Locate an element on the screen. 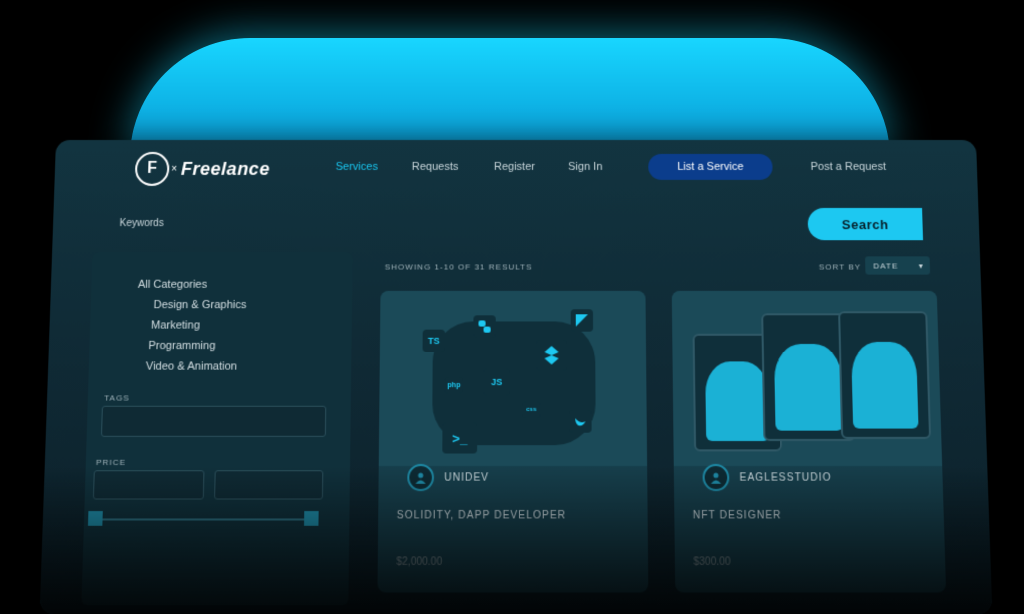  price-slider-min-handle is located at coordinates (95, 518).